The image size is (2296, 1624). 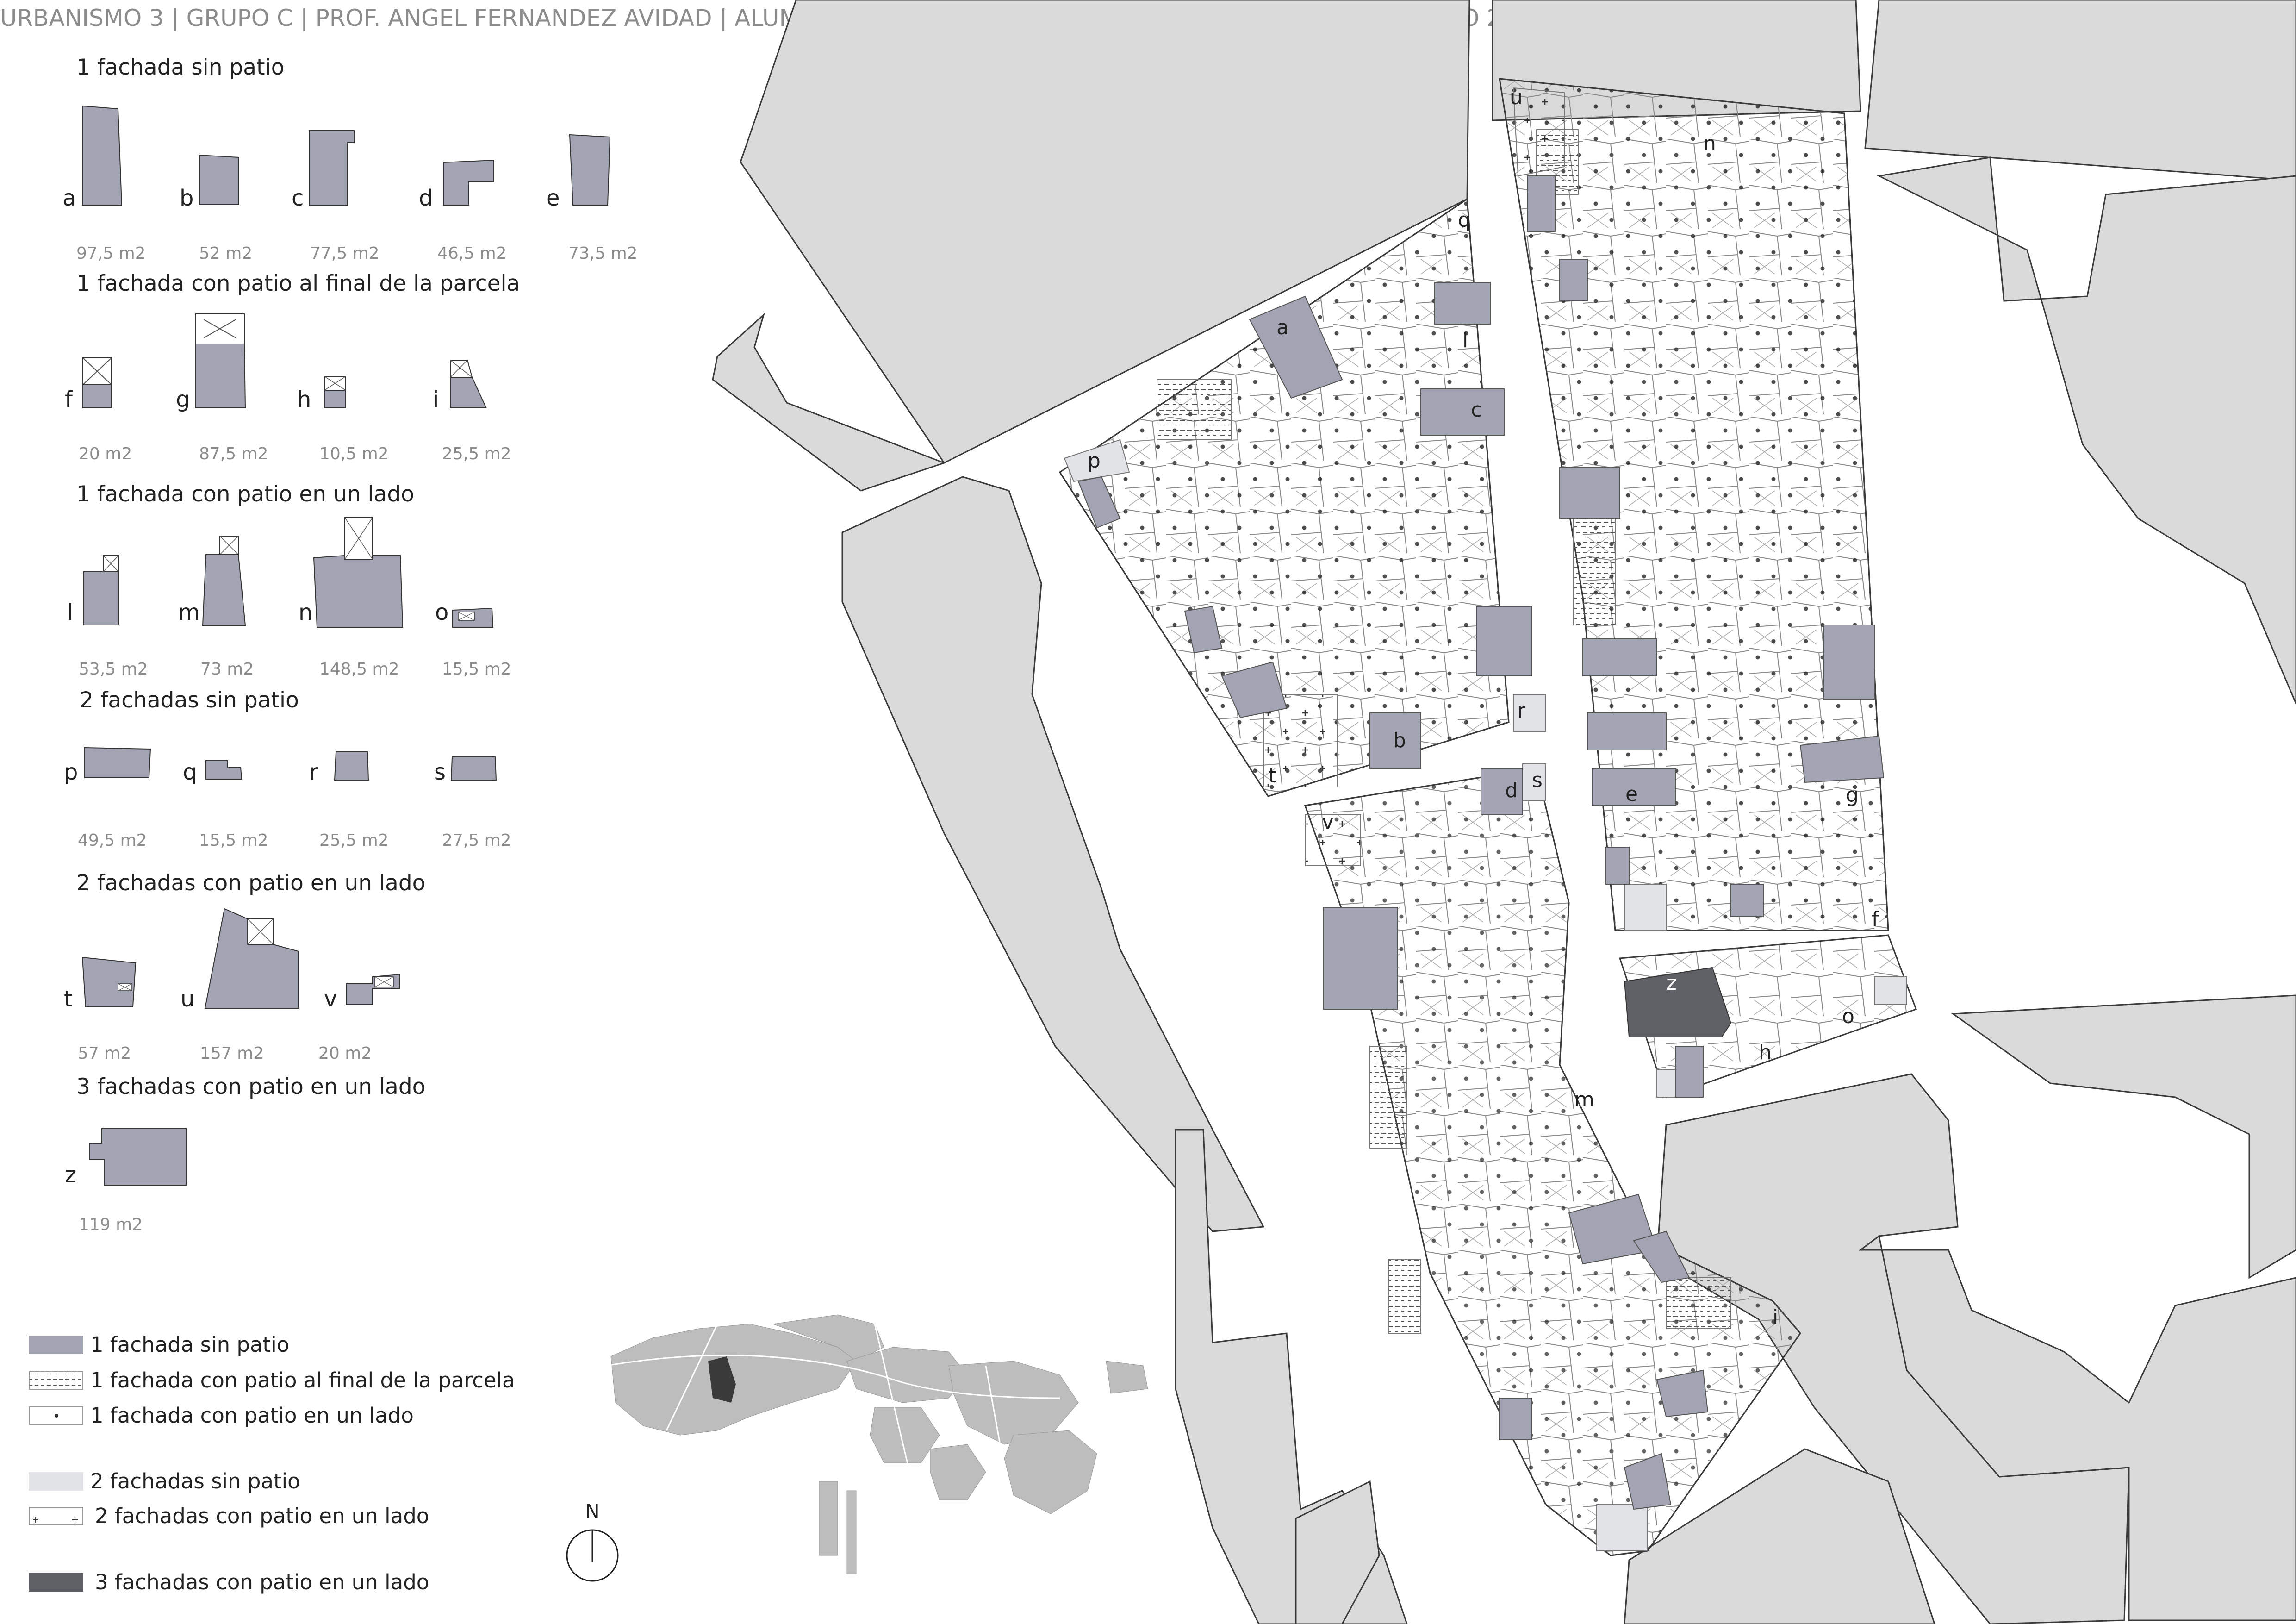 I want to click on parcel-shape-u, so click(x=251, y=958).